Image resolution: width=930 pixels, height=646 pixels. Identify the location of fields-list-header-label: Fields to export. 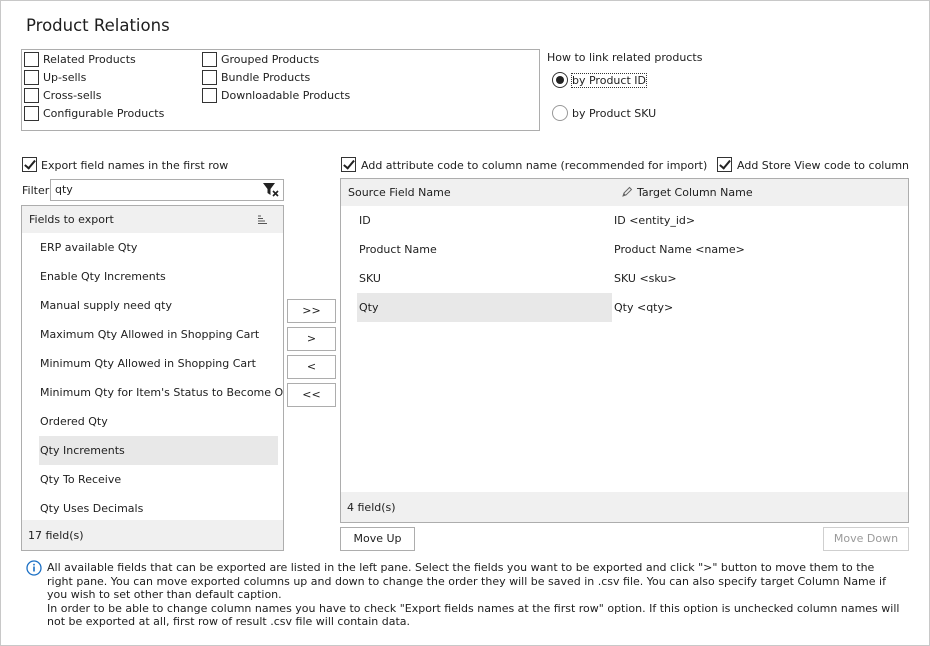
(71, 219).